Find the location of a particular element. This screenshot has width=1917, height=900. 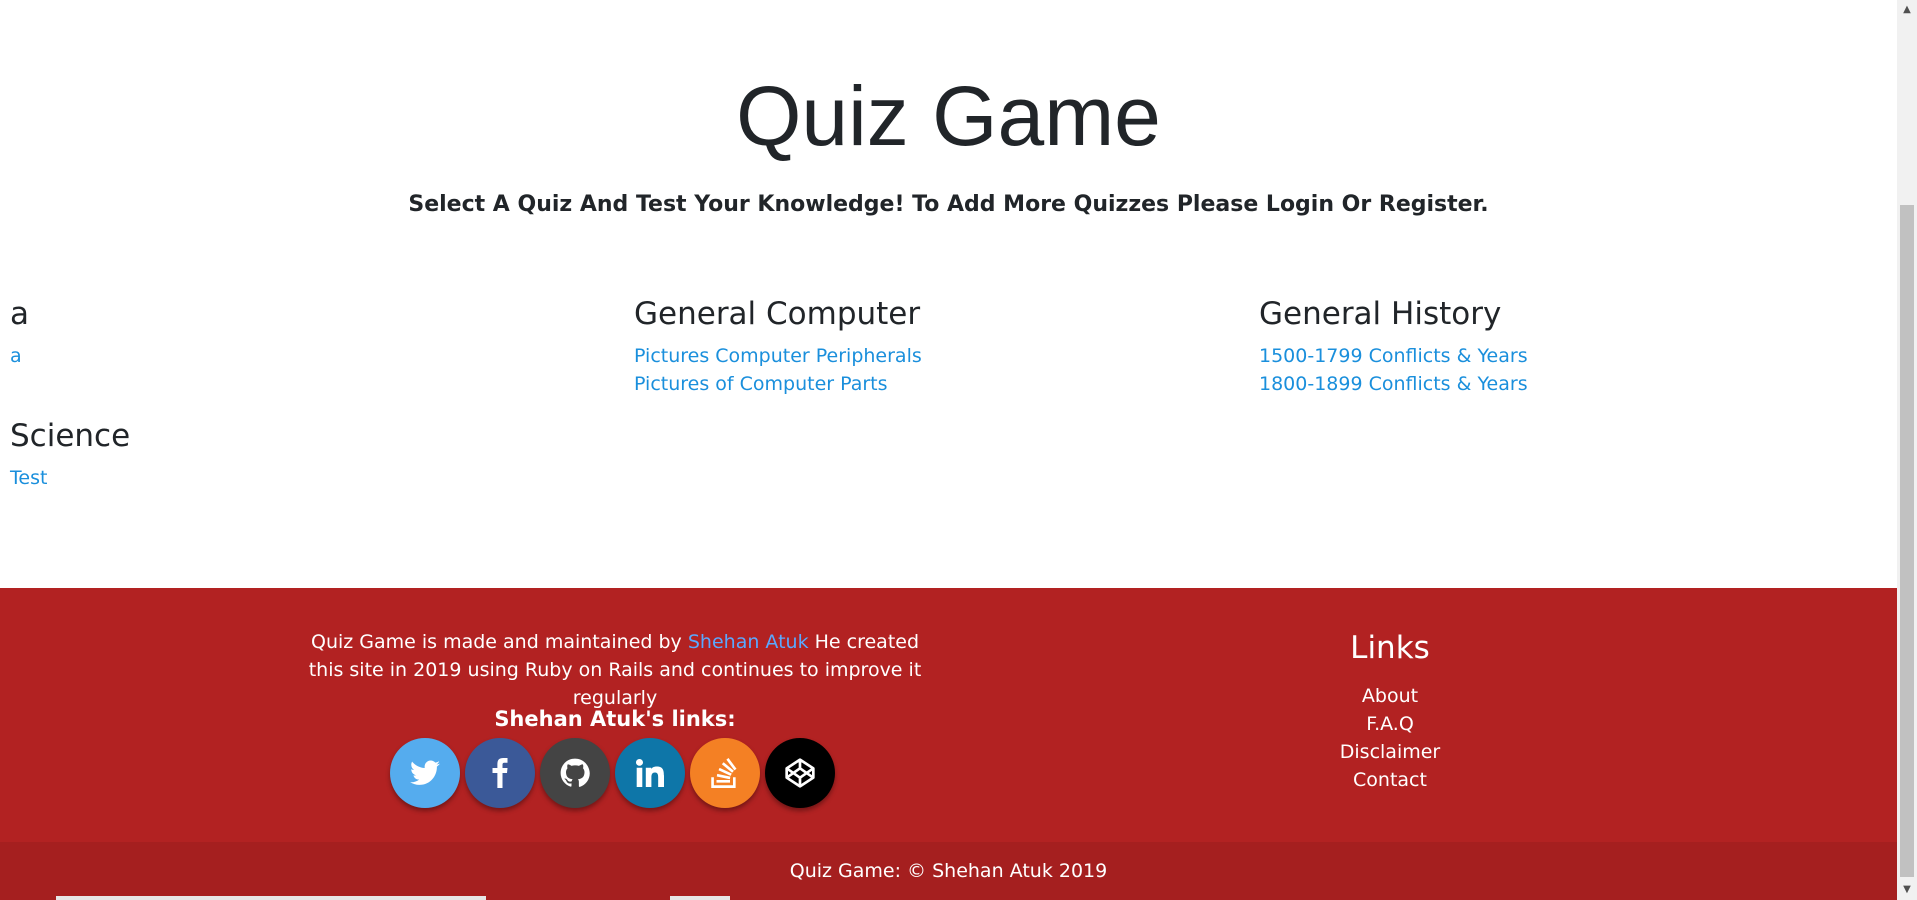

list-item: Disclaimer is located at coordinates (1390, 752).